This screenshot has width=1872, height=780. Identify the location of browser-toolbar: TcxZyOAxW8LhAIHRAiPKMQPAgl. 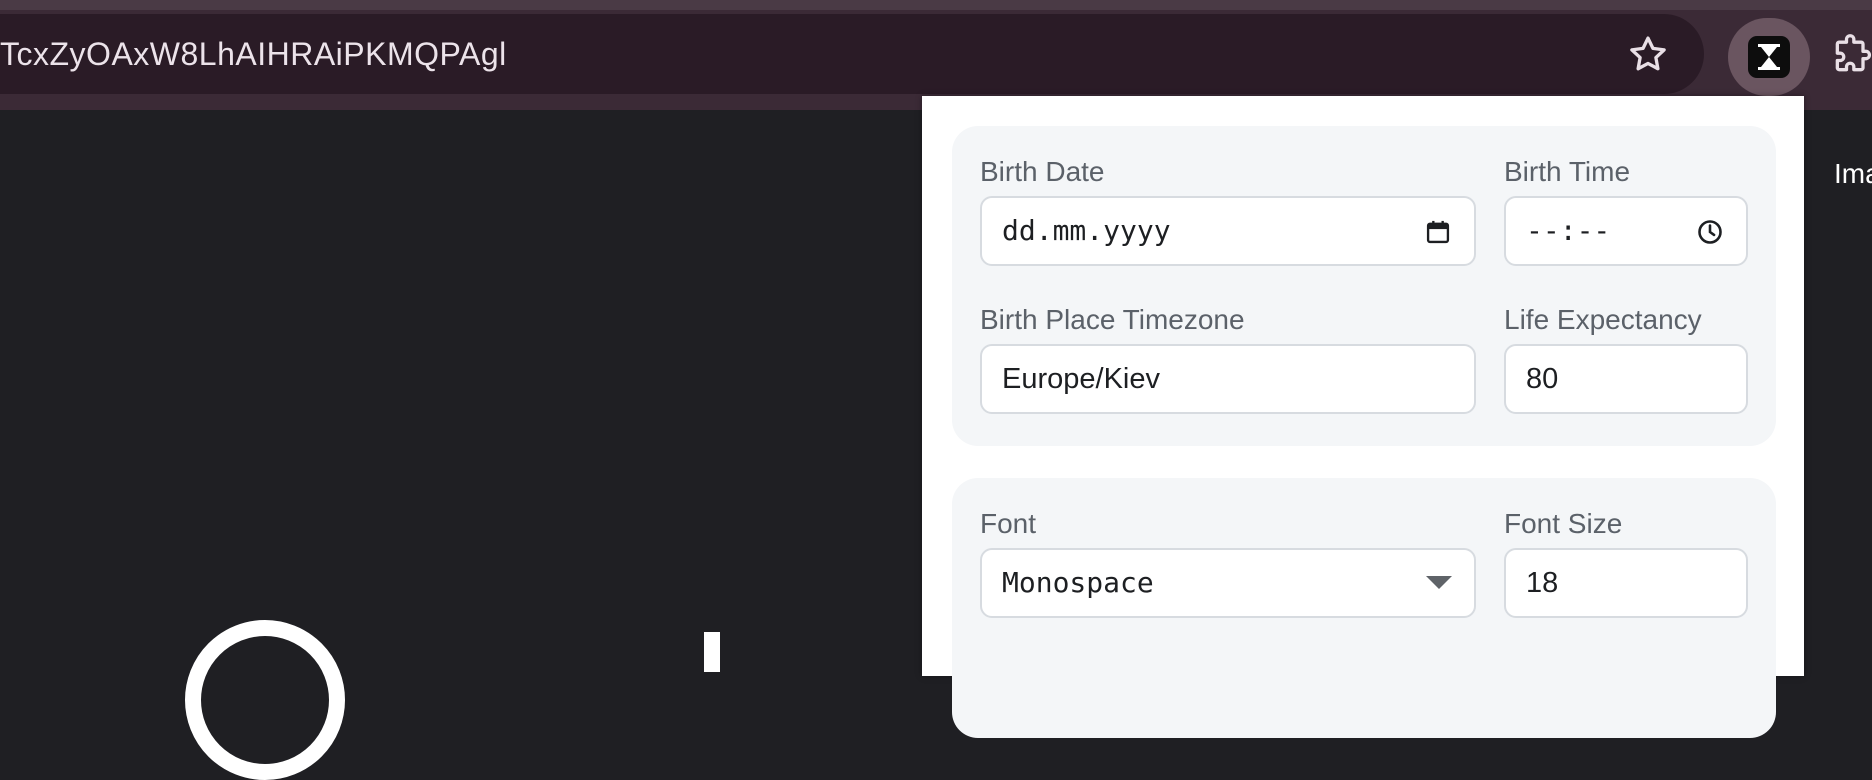
(936, 55).